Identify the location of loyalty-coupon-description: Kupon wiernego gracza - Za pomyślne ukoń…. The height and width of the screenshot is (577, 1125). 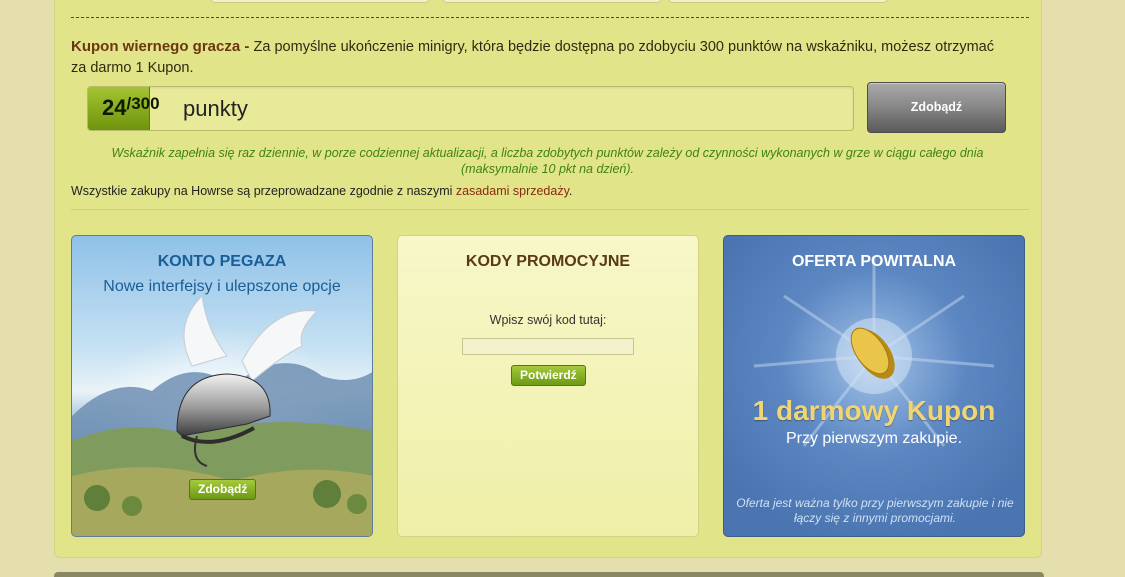
(541, 57).